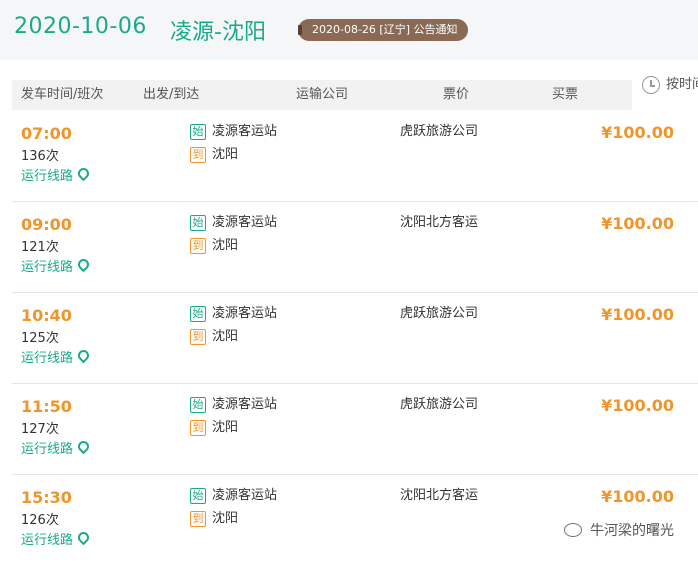 This screenshot has height=565, width=698. What do you see at coordinates (62, 94) in the screenshot?
I see `header-time: 发车时间/班次` at bounding box center [62, 94].